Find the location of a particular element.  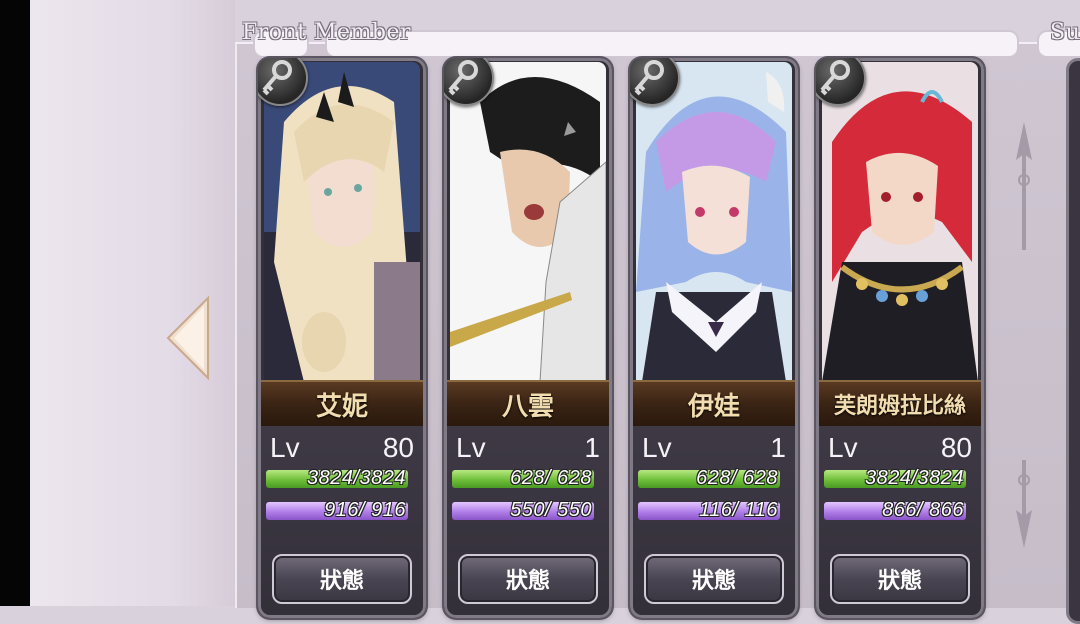

mp-value: 550/ 550 is located at coordinates (548, 510).